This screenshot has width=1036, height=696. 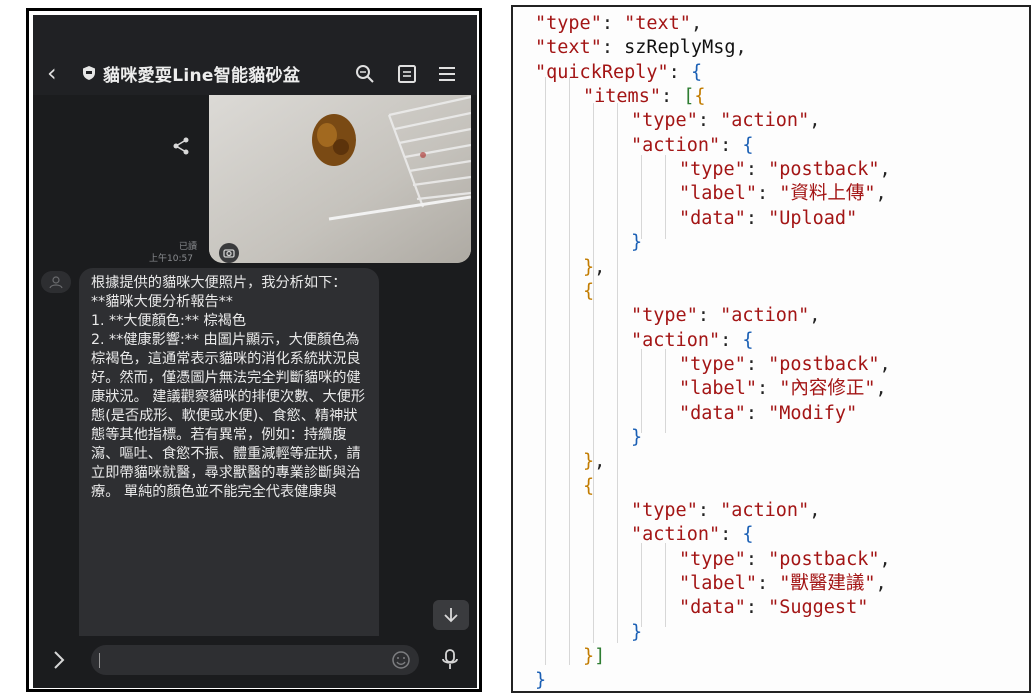 What do you see at coordinates (813, 218) in the screenshot?
I see `code-token: "Upload"` at bounding box center [813, 218].